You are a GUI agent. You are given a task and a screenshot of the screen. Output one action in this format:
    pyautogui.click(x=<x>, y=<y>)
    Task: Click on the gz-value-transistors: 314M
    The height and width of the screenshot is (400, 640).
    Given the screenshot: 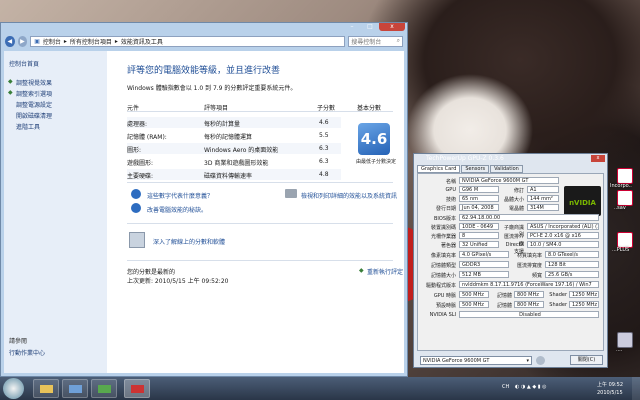 What is the action you would take?
    pyautogui.click(x=543, y=207)
    